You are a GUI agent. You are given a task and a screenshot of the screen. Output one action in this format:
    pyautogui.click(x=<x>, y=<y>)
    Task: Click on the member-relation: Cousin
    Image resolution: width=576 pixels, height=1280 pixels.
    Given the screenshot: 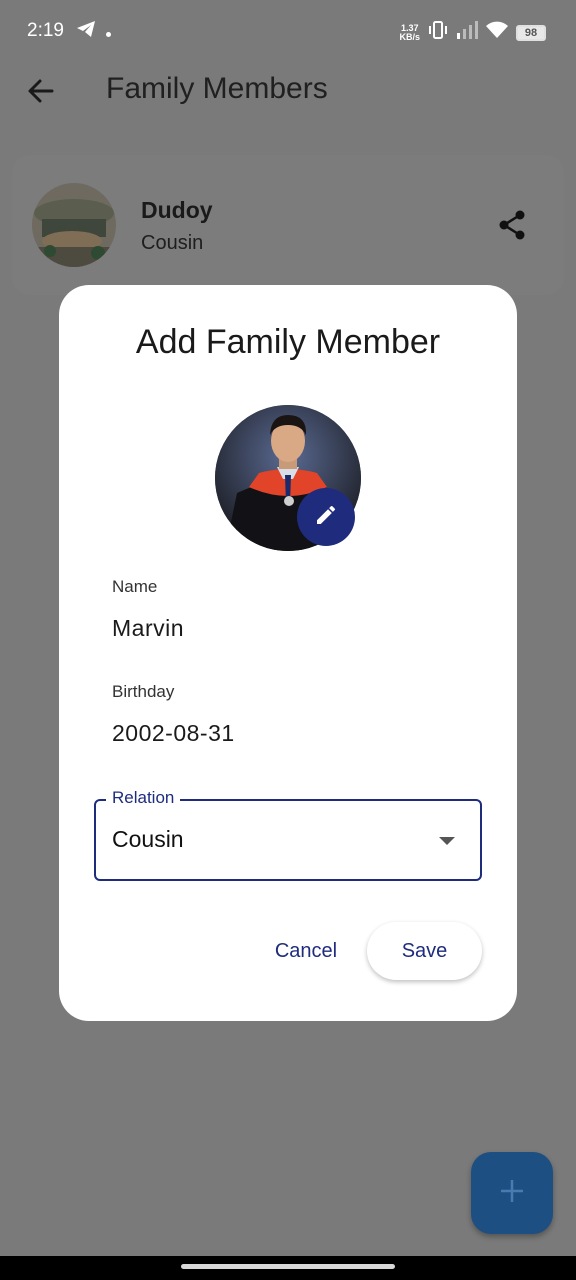 What is the action you would take?
    pyautogui.click(x=172, y=243)
    